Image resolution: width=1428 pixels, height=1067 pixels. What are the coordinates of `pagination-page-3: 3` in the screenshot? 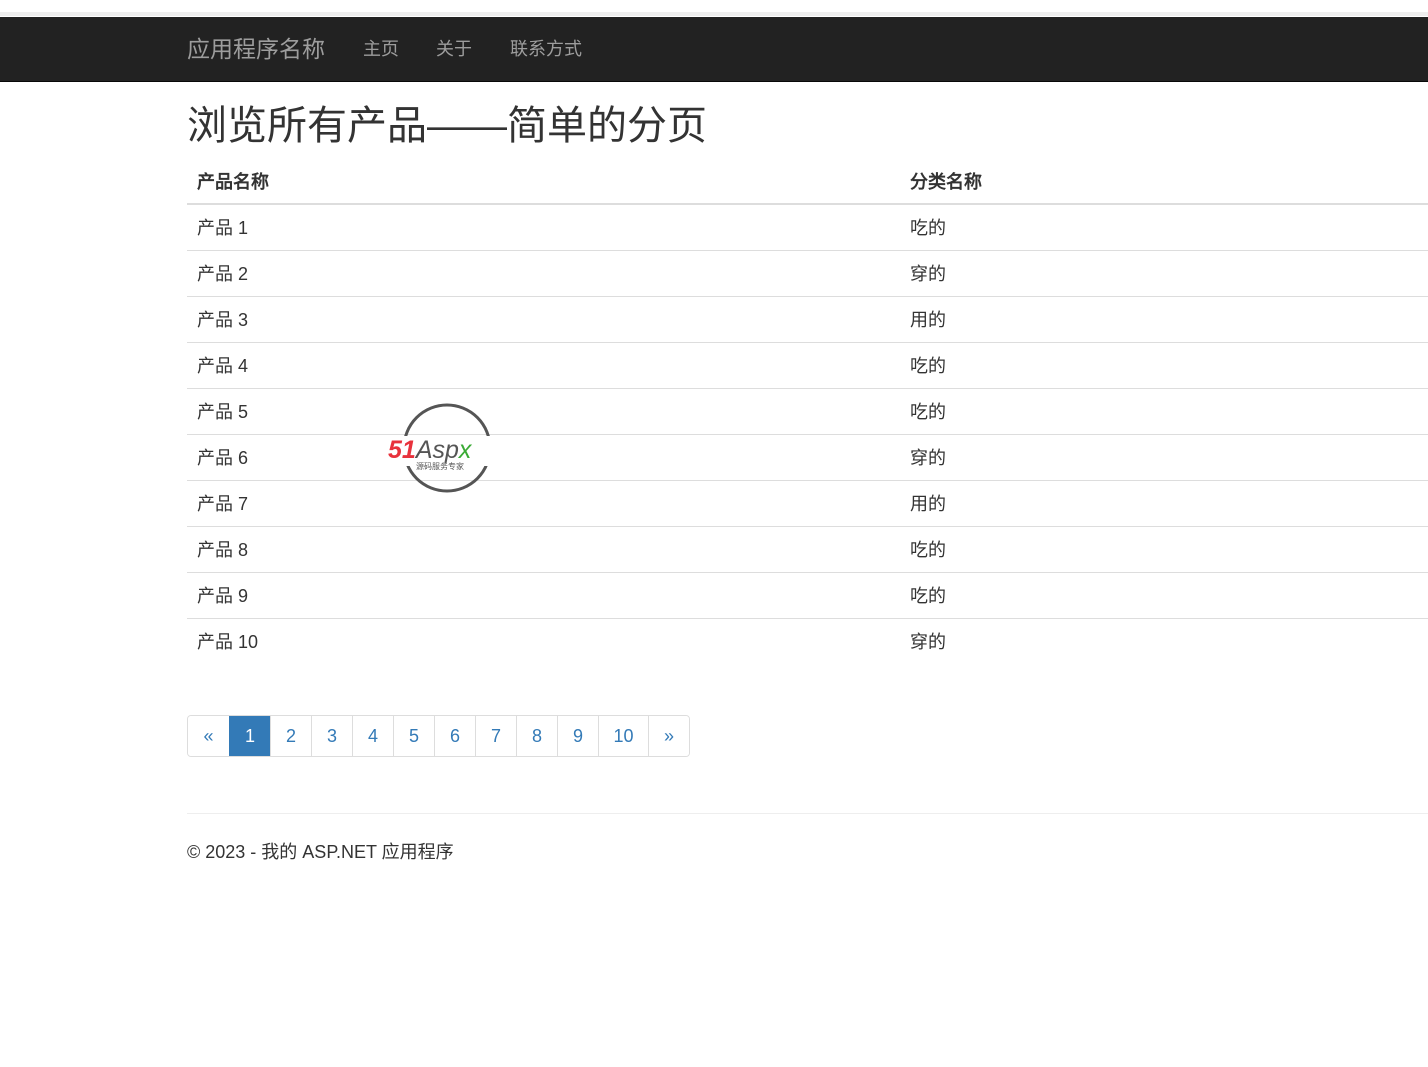 It's located at (331, 736).